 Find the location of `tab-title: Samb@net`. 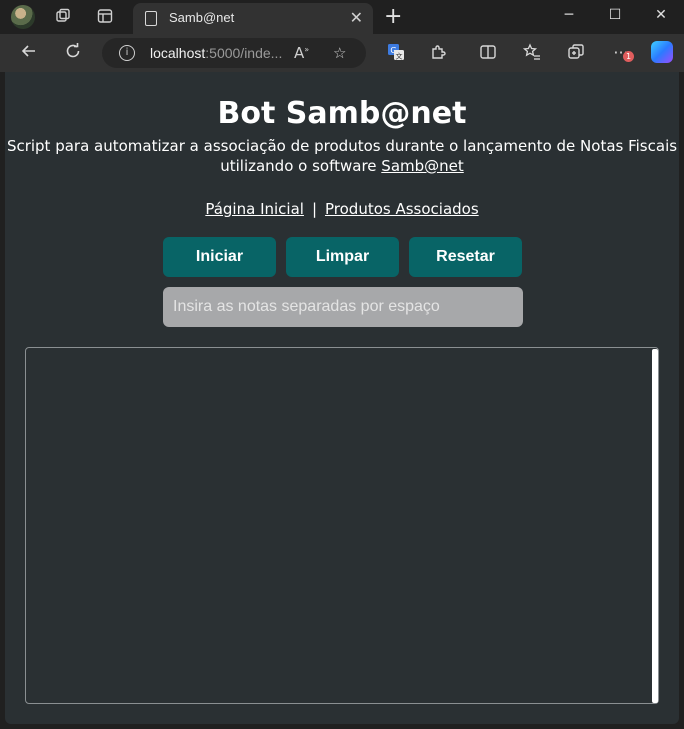

tab-title: Samb@net is located at coordinates (202, 17).